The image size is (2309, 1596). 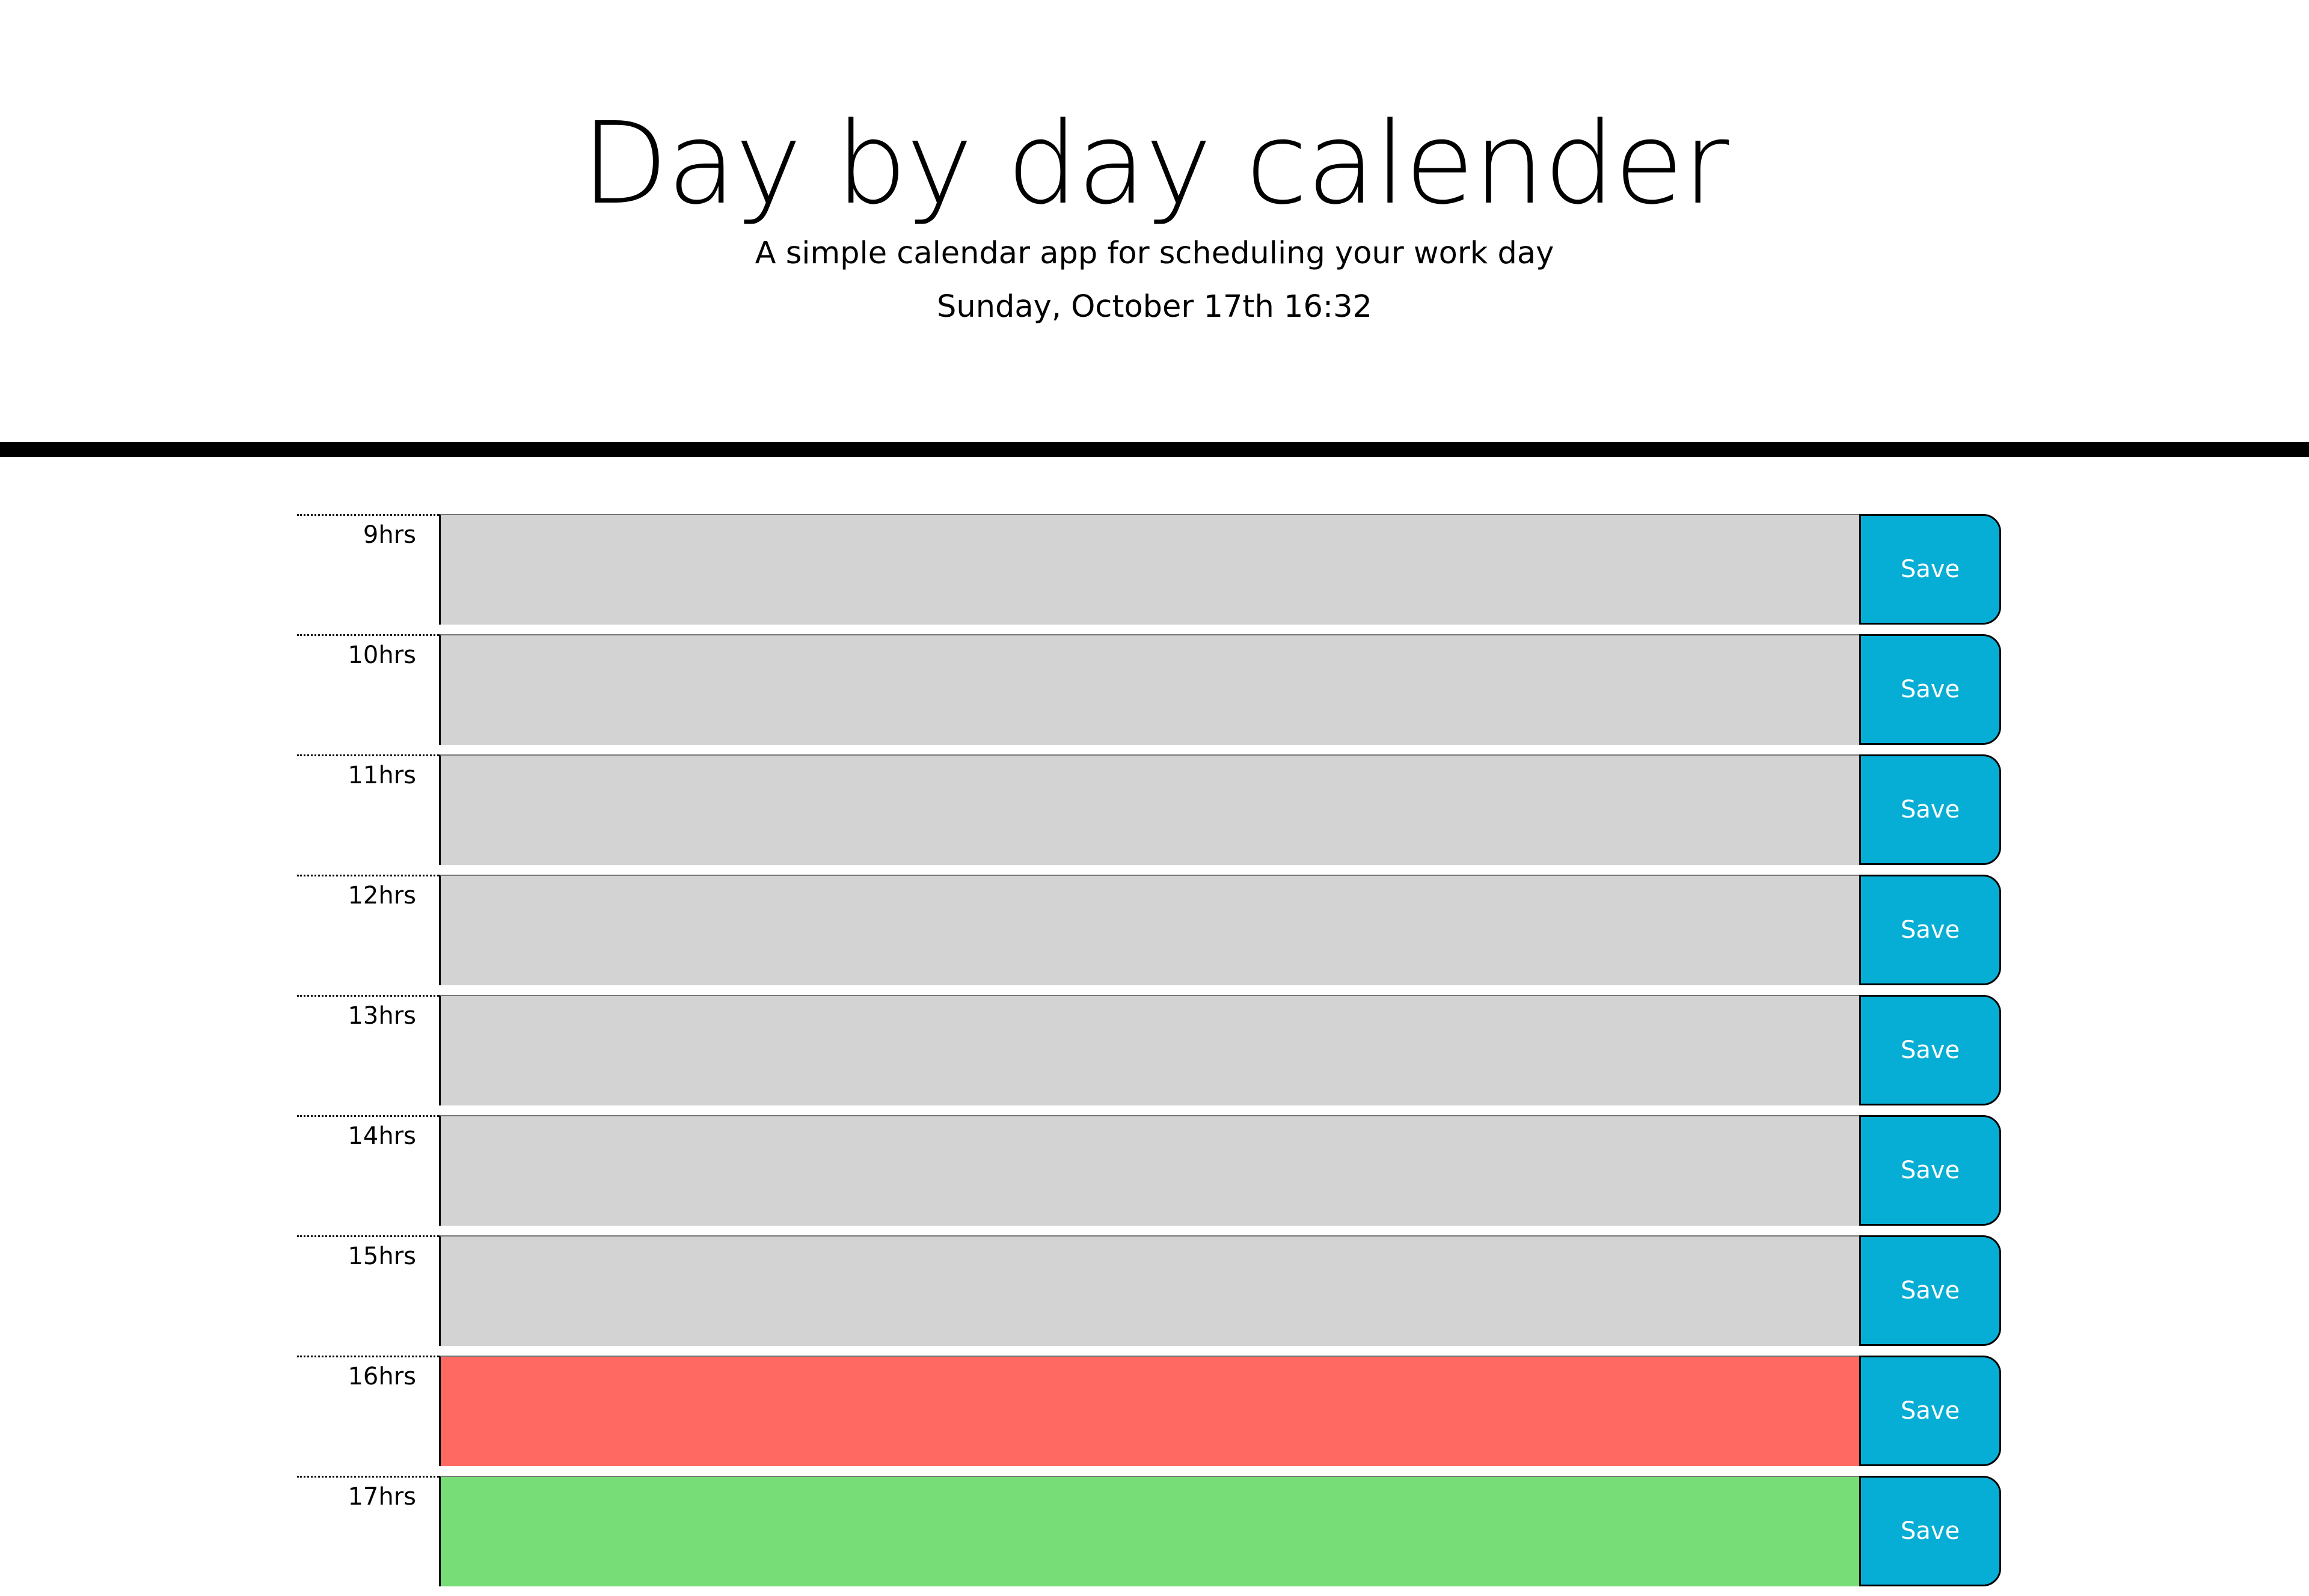 What do you see at coordinates (1155, 164) in the screenshot?
I see `page-title: Day by day calender` at bounding box center [1155, 164].